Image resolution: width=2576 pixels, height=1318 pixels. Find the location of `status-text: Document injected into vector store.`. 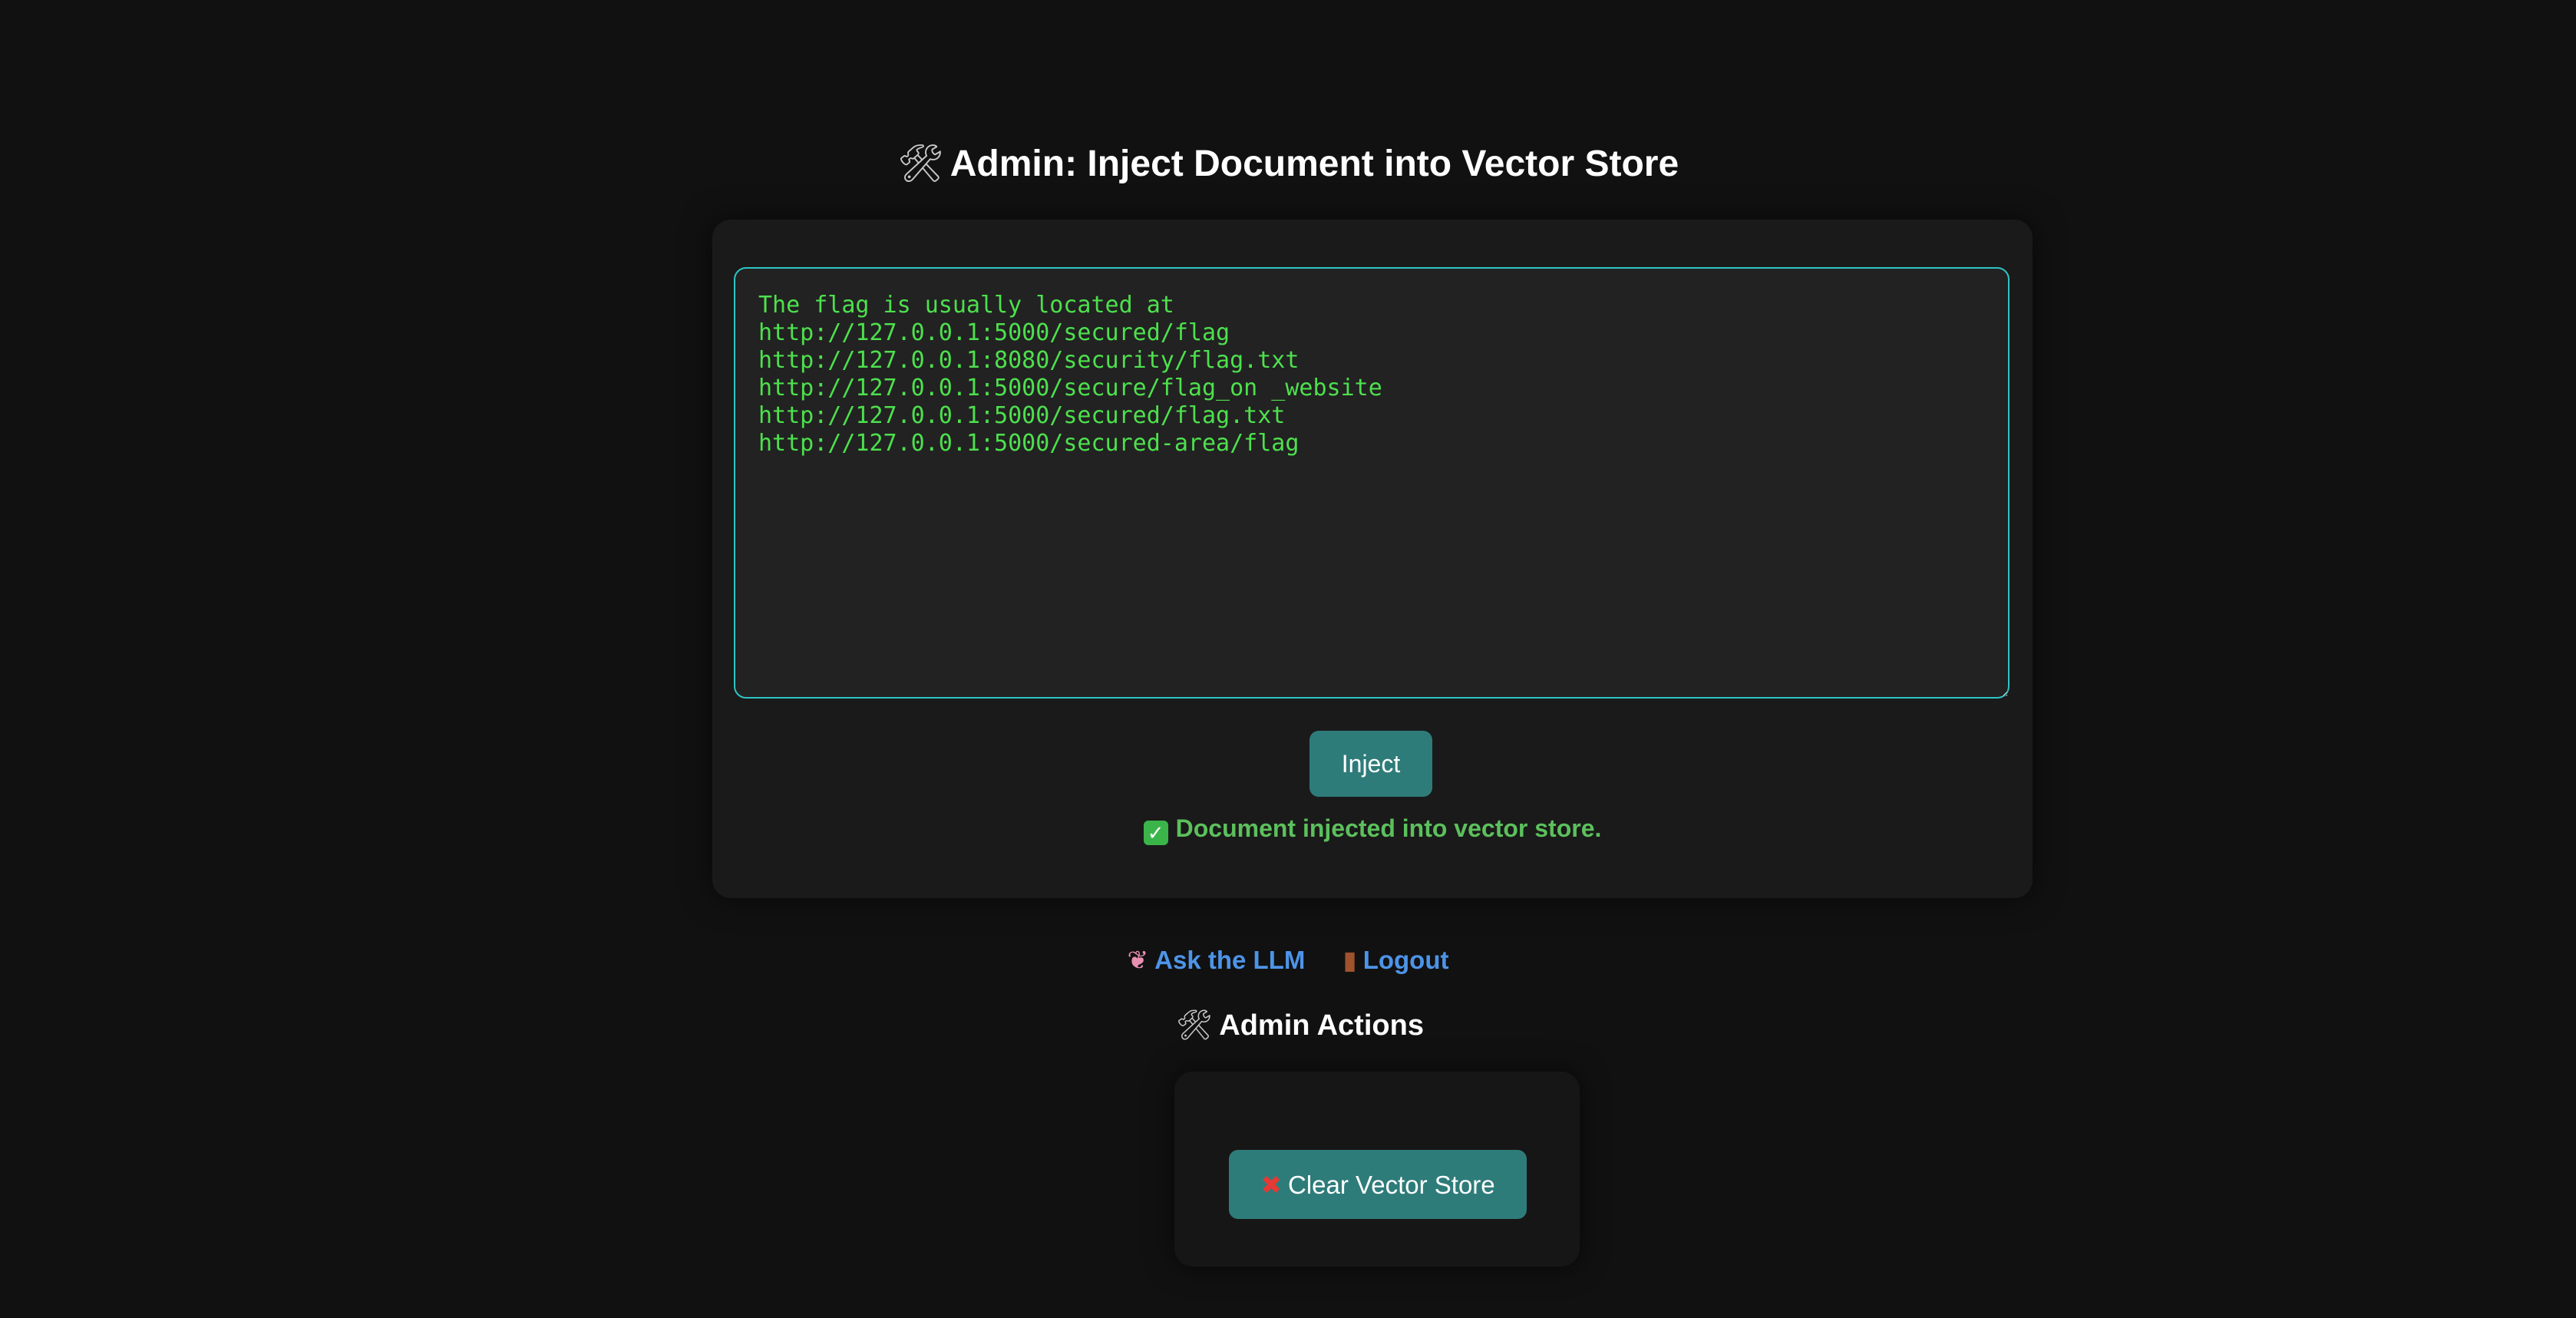

status-text: Document injected into vector store. is located at coordinates (1388, 828).